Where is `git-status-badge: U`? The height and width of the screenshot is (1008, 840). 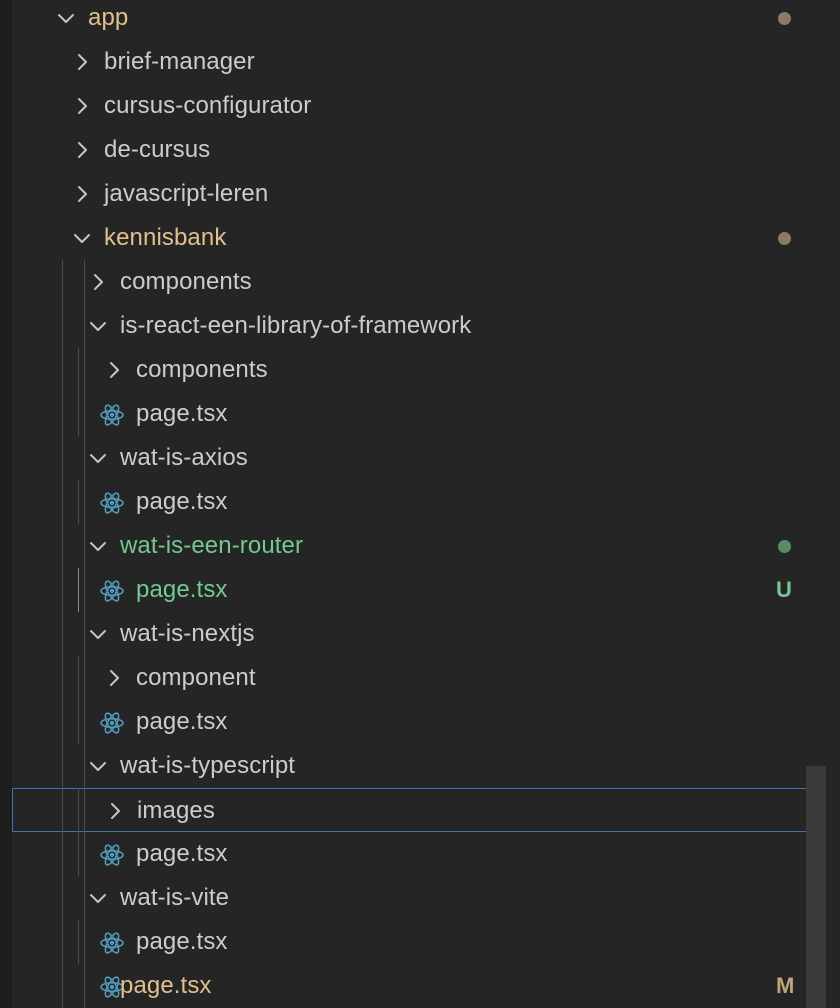
git-status-badge: U is located at coordinates (784, 589).